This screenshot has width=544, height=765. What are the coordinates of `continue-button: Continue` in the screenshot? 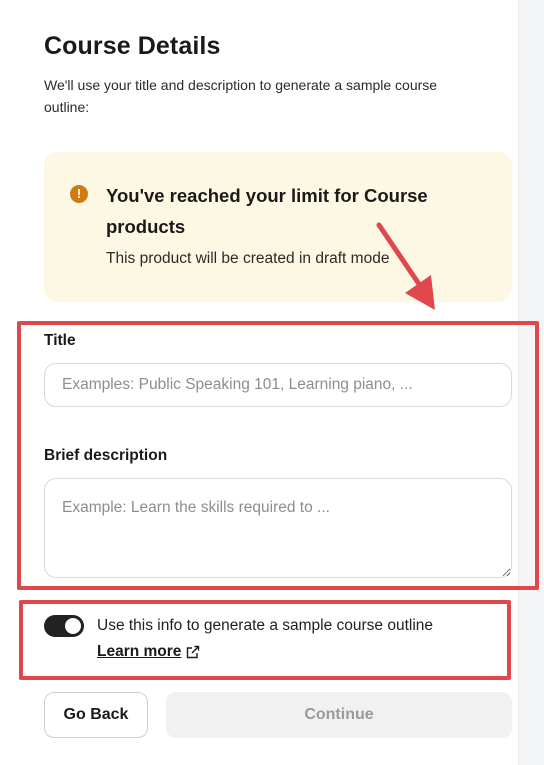 It's located at (339, 715).